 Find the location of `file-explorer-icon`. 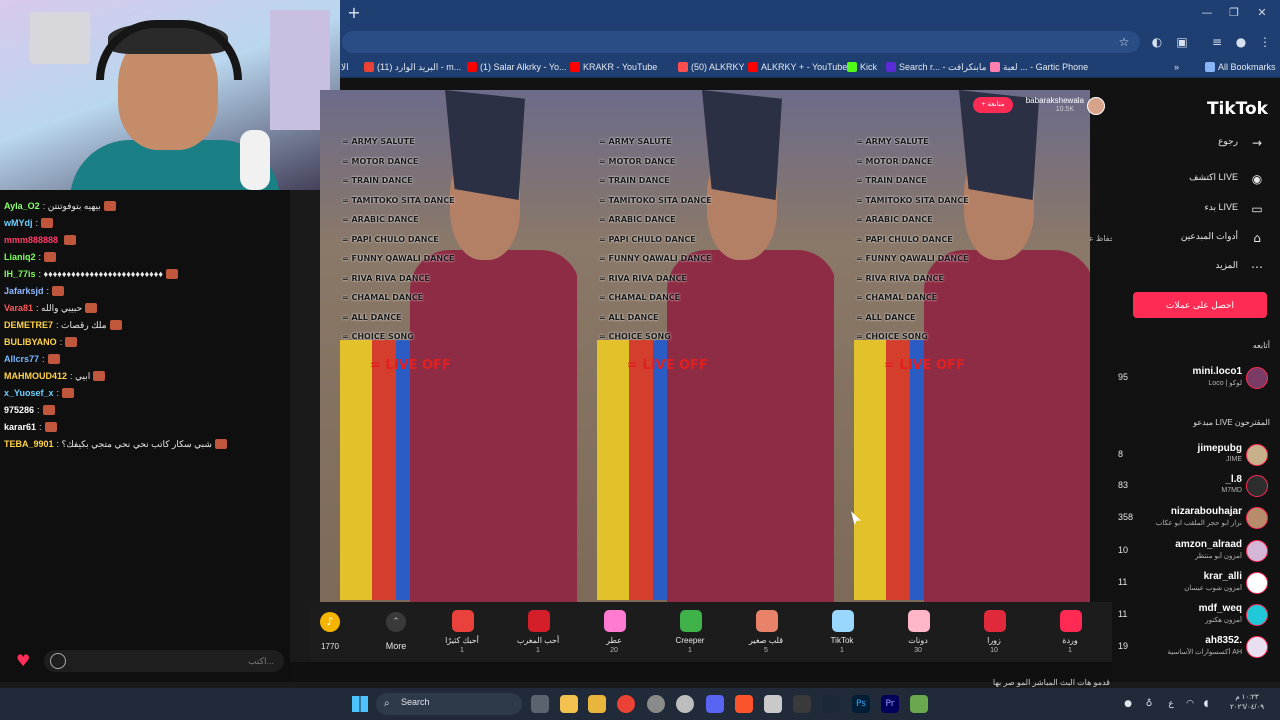

file-explorer-icon is located at coordinates (569, 704).